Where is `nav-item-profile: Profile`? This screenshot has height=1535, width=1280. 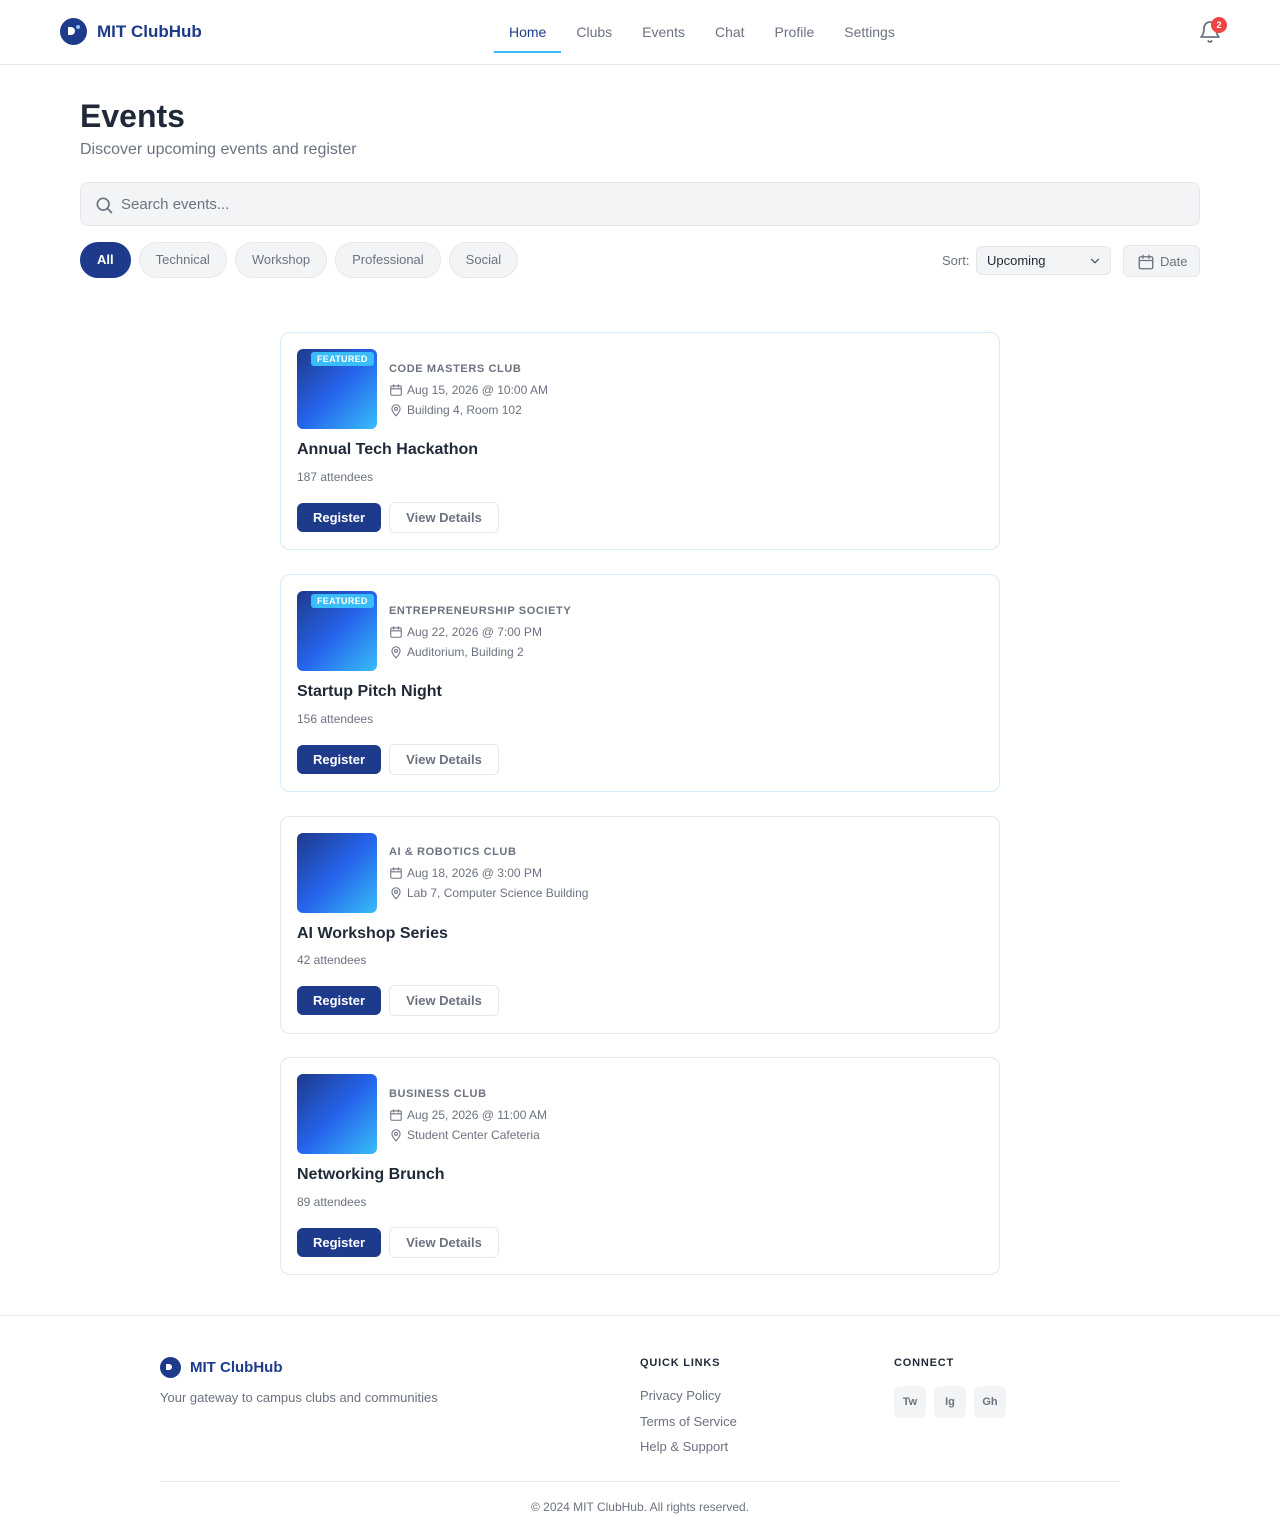
nav-item-profile: Profile is located at coordinates (795, 32).